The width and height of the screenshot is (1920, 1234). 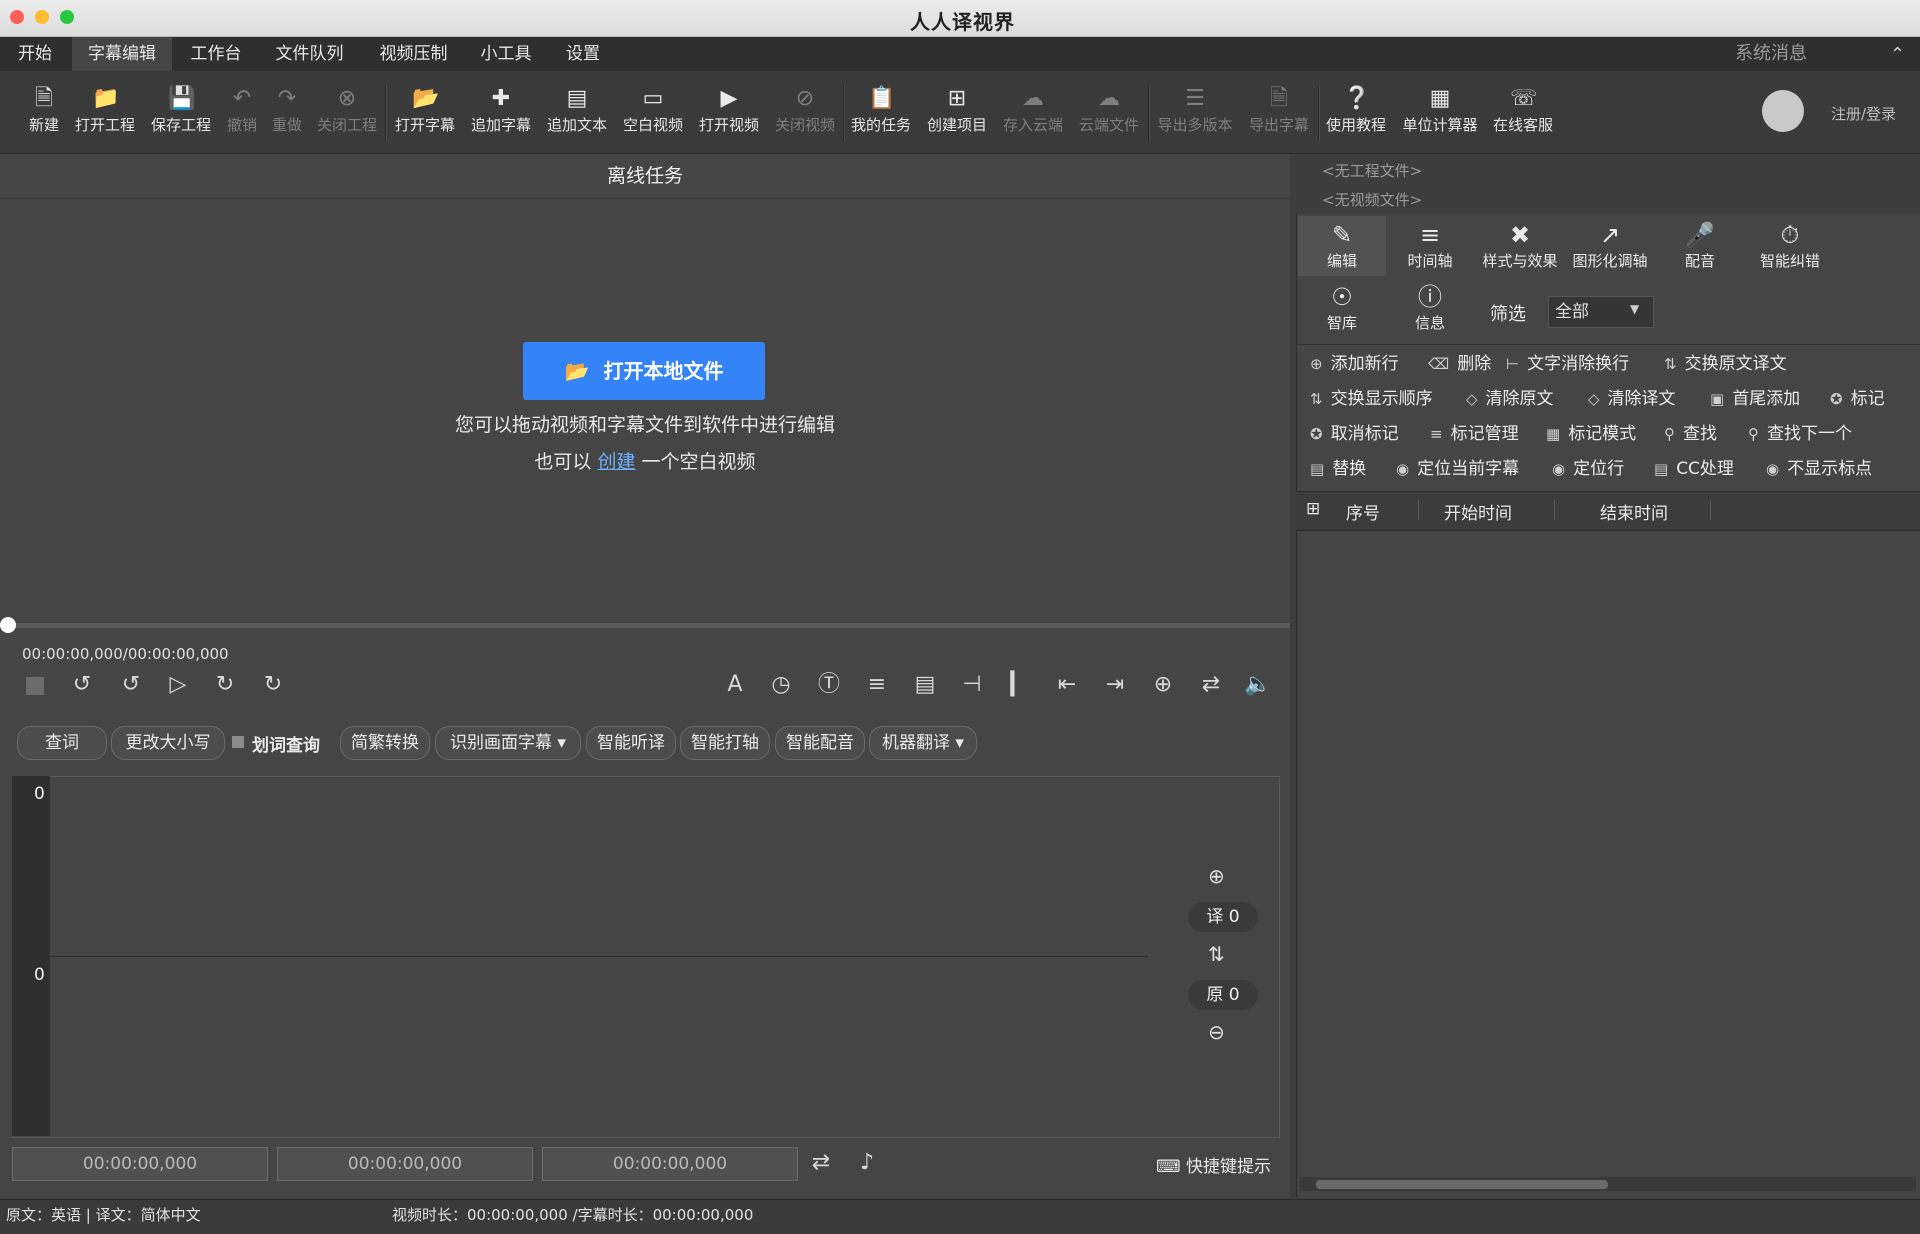 What do you see at coordinates (131, 685) in the screenshot?
I see `rewind-1-icon: ↺` at bounding box center [131, 685].